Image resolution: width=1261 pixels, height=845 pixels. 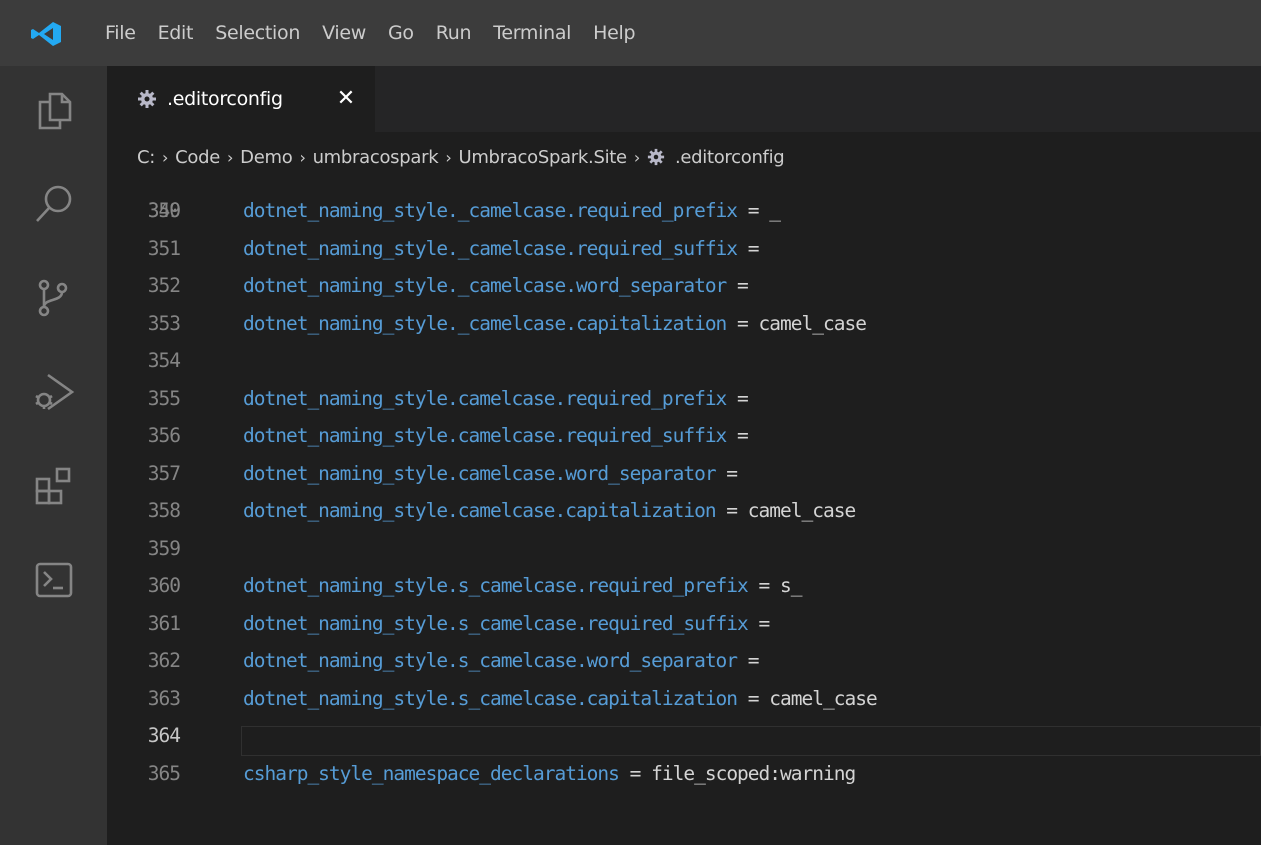 What do you see at coordinates (176, 33) in the screenshot?
I see `menu-edit: Edit` at bounding box center [176, 33].